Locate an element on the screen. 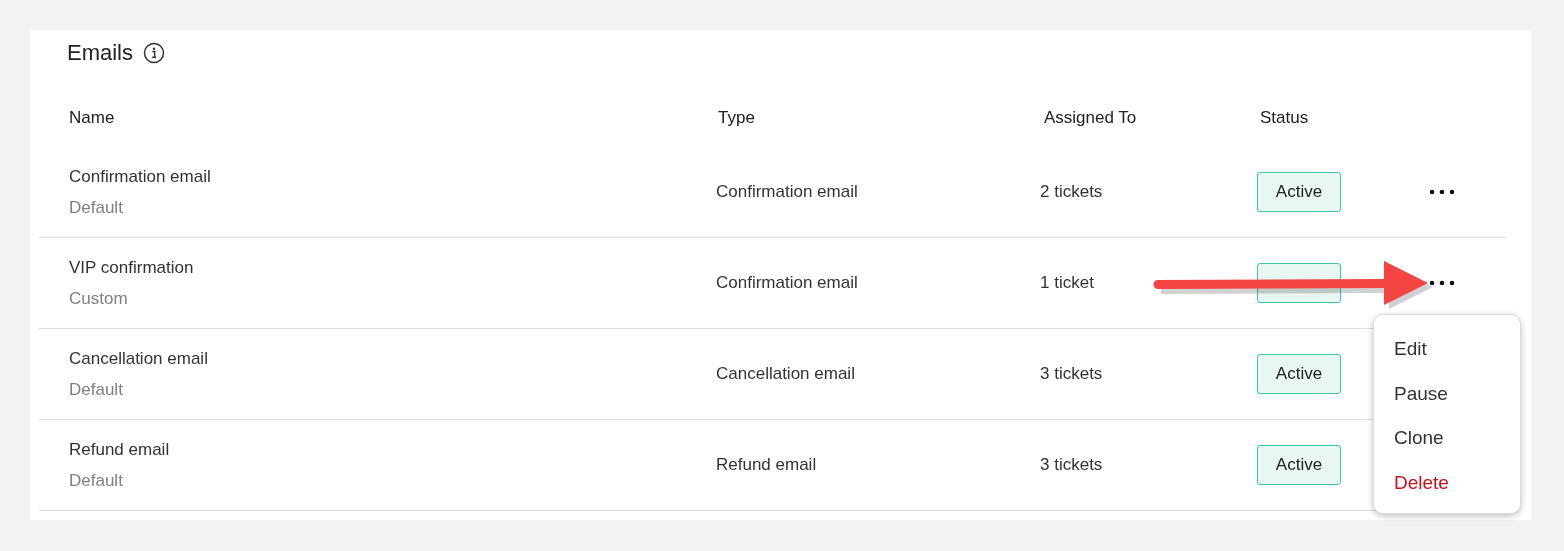 The width and height of the screenshot is (1564, 551). menu-item: Clone is located at coordinates (1447, 446).